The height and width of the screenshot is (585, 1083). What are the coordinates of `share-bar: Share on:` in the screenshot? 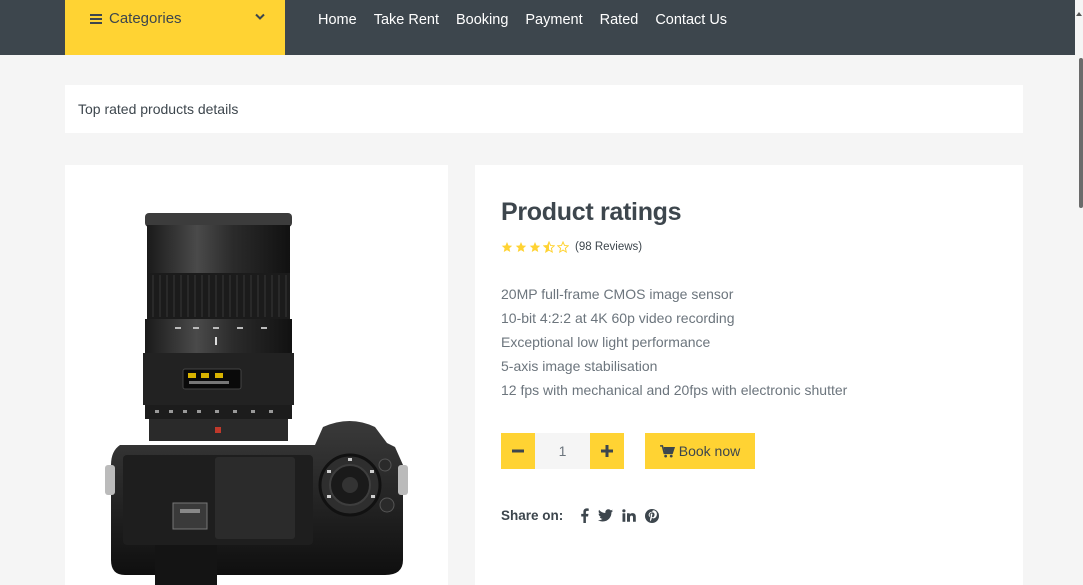 It's located at (580, 515).